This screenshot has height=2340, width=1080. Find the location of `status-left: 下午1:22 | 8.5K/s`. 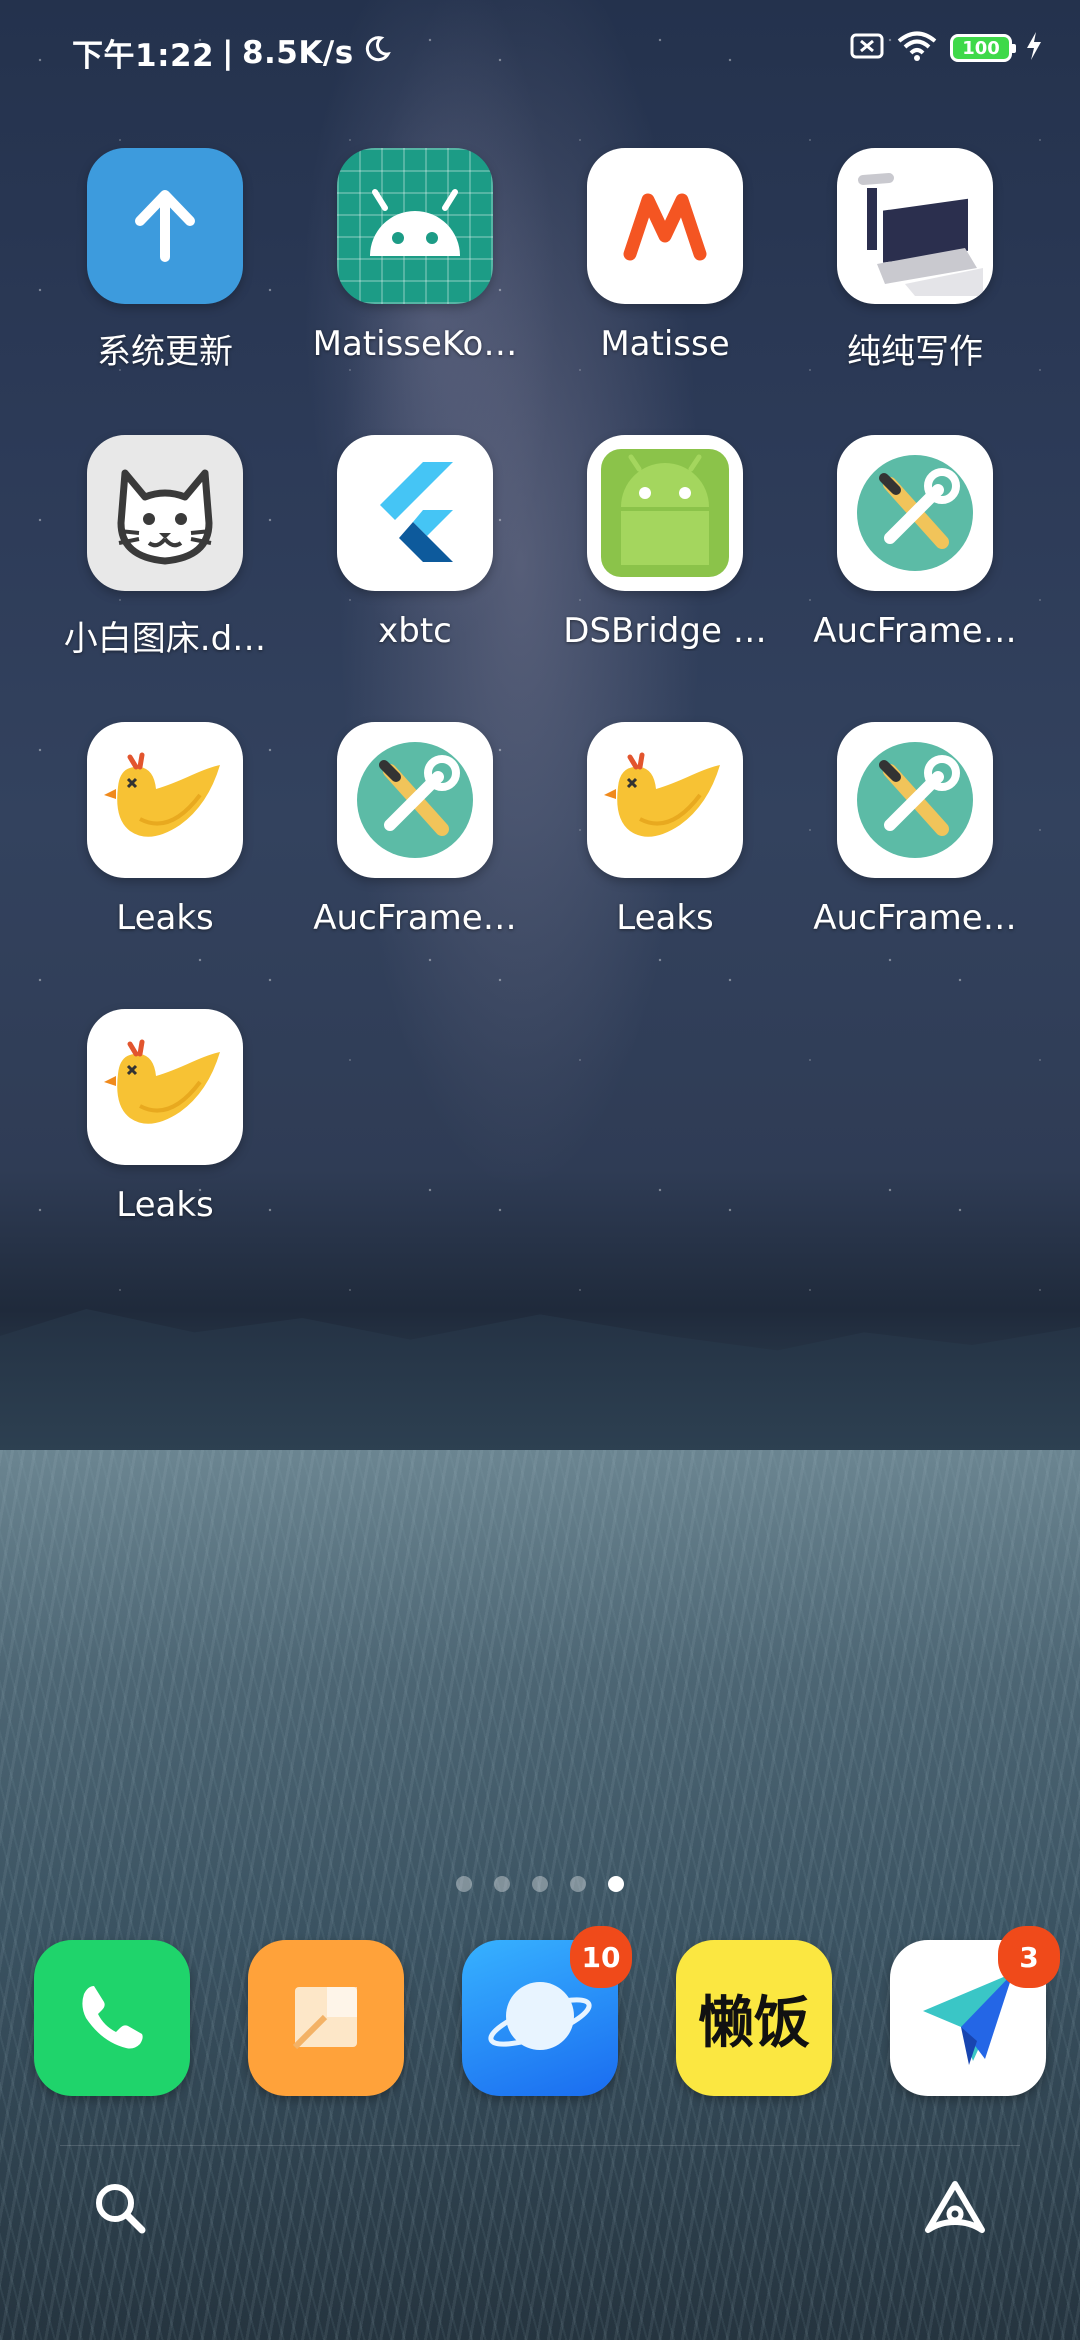

status-left: 下午1:22 | 8.5K/s is located at coordinates (232, 52).